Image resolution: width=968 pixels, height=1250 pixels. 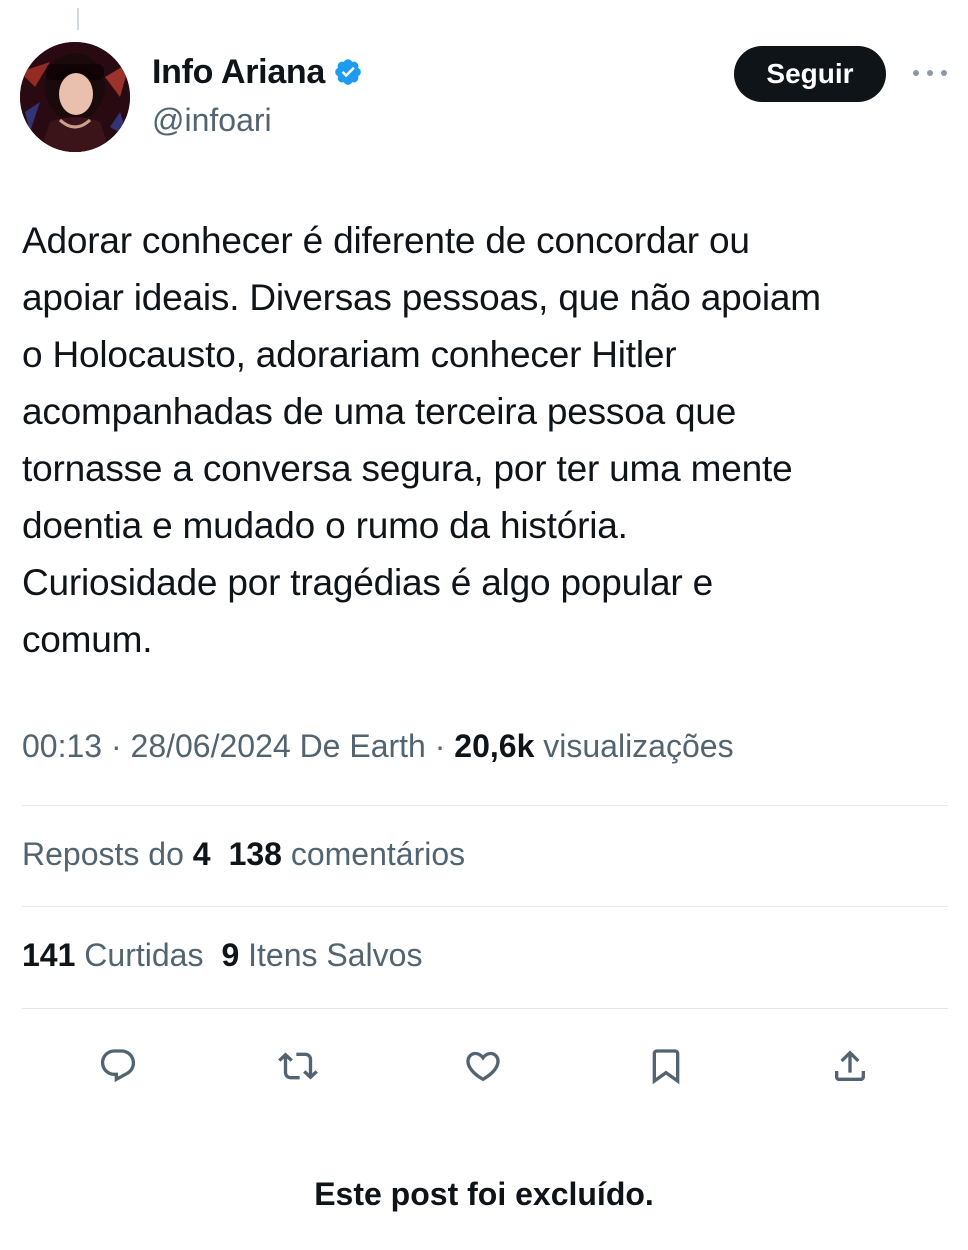 What do you see at coordinates (348, 72) in the screenshot?
I see `verified-badge-icon` at bounding box center [348, 72].